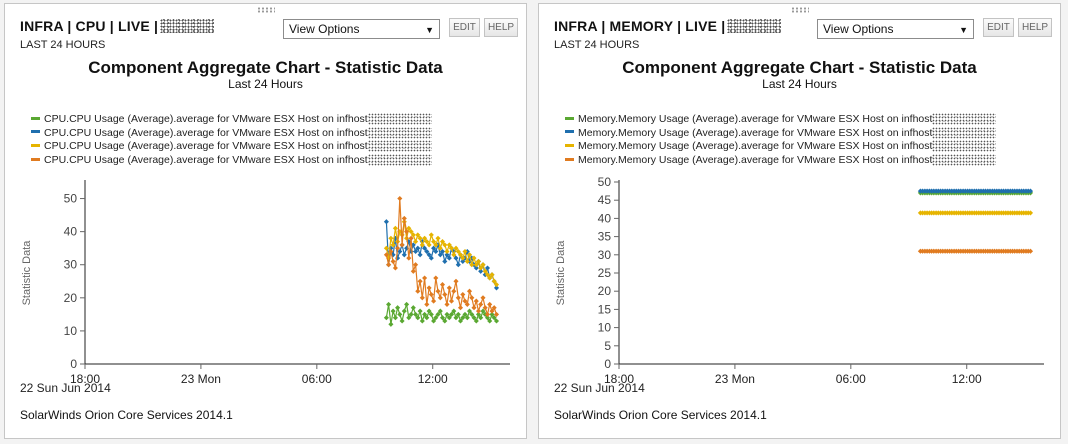  I want to click on y-tick-label: 5, so click(607, 346).